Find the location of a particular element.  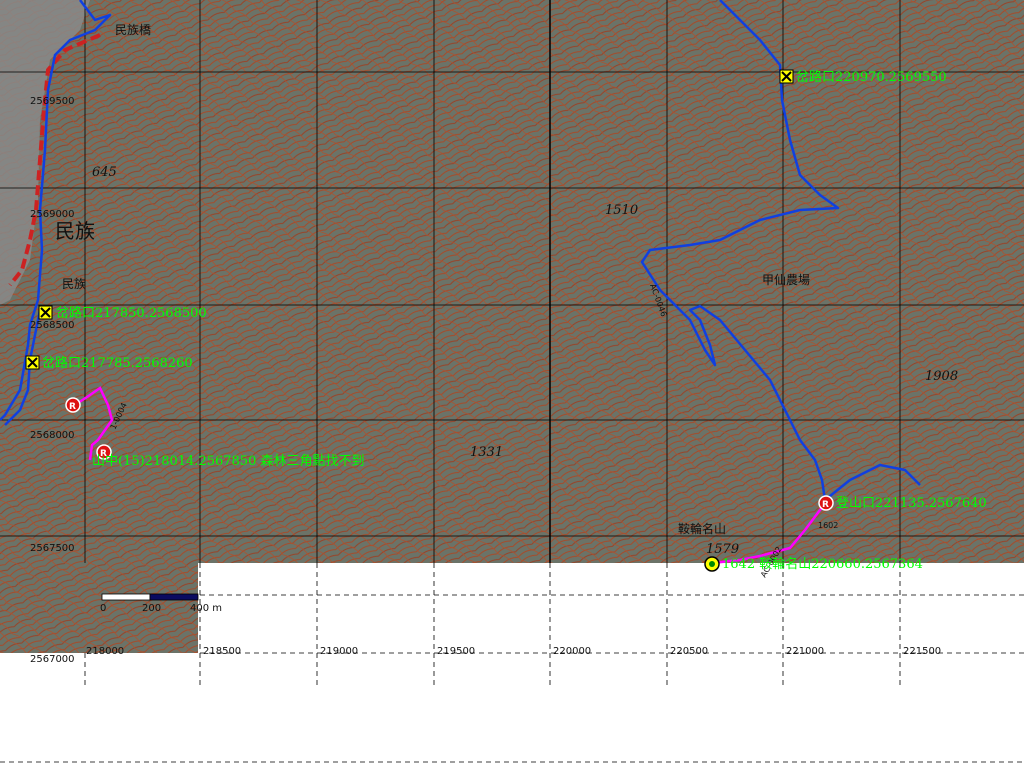

waypoint-trail-marker-1: R is located at coordinates (73, 405).